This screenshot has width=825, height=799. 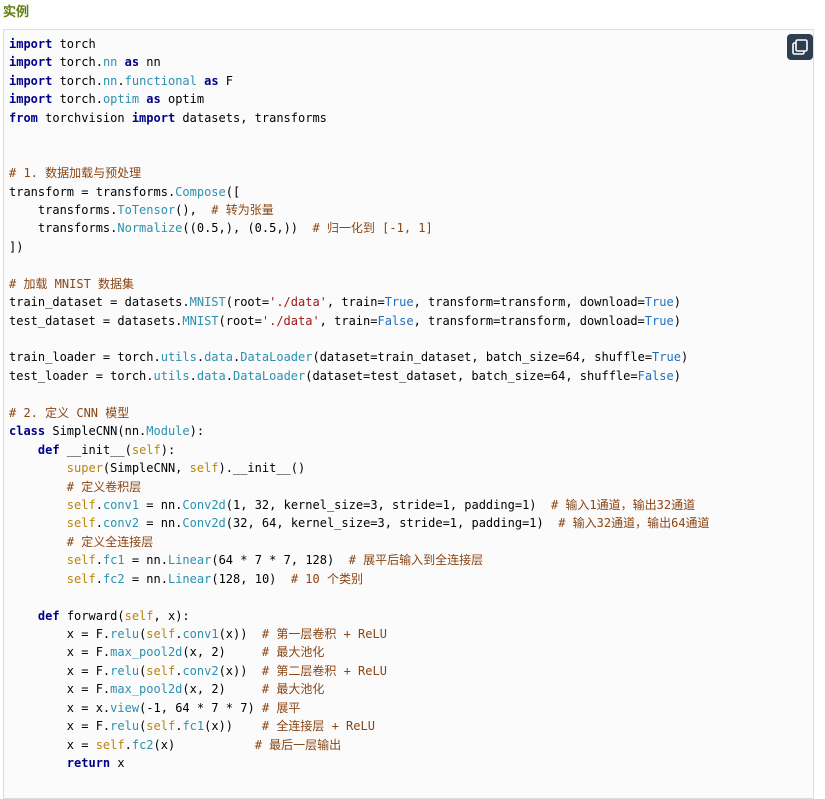 I want to click on code-token-attr: relu, so click(x=125, y=670).